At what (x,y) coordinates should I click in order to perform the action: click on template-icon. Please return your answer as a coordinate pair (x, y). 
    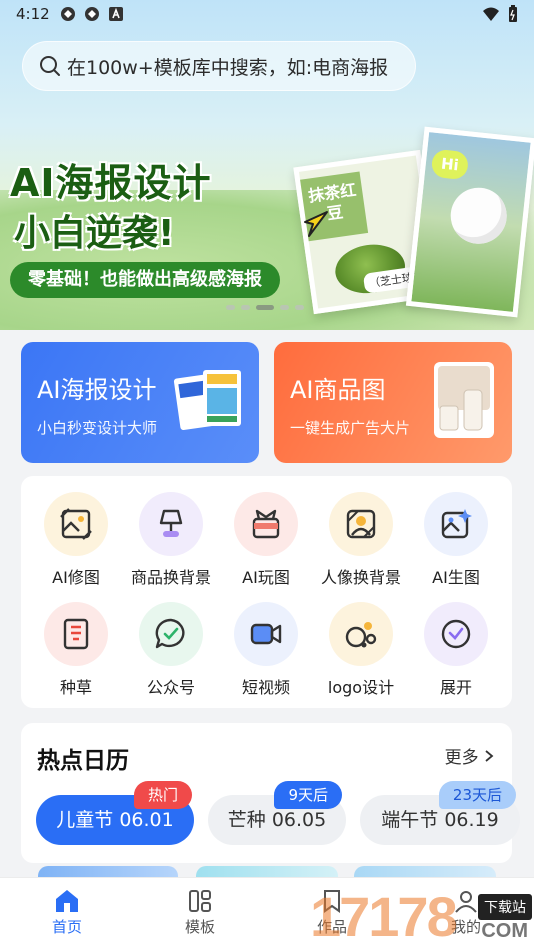
    Looking at the image, I should click on (200, 901).